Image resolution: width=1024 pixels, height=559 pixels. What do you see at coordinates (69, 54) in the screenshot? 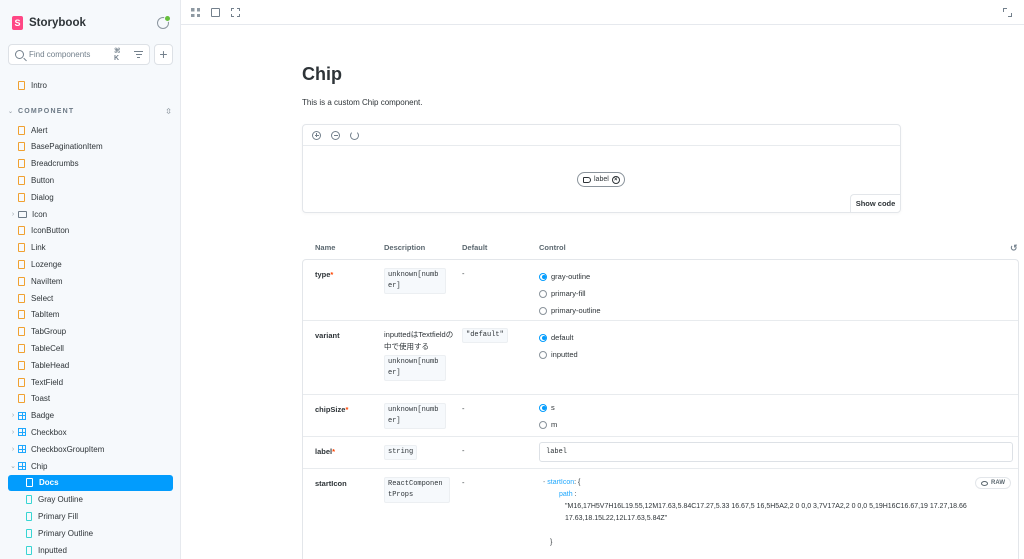
I see `search-input` at bounding box center [69, 54].